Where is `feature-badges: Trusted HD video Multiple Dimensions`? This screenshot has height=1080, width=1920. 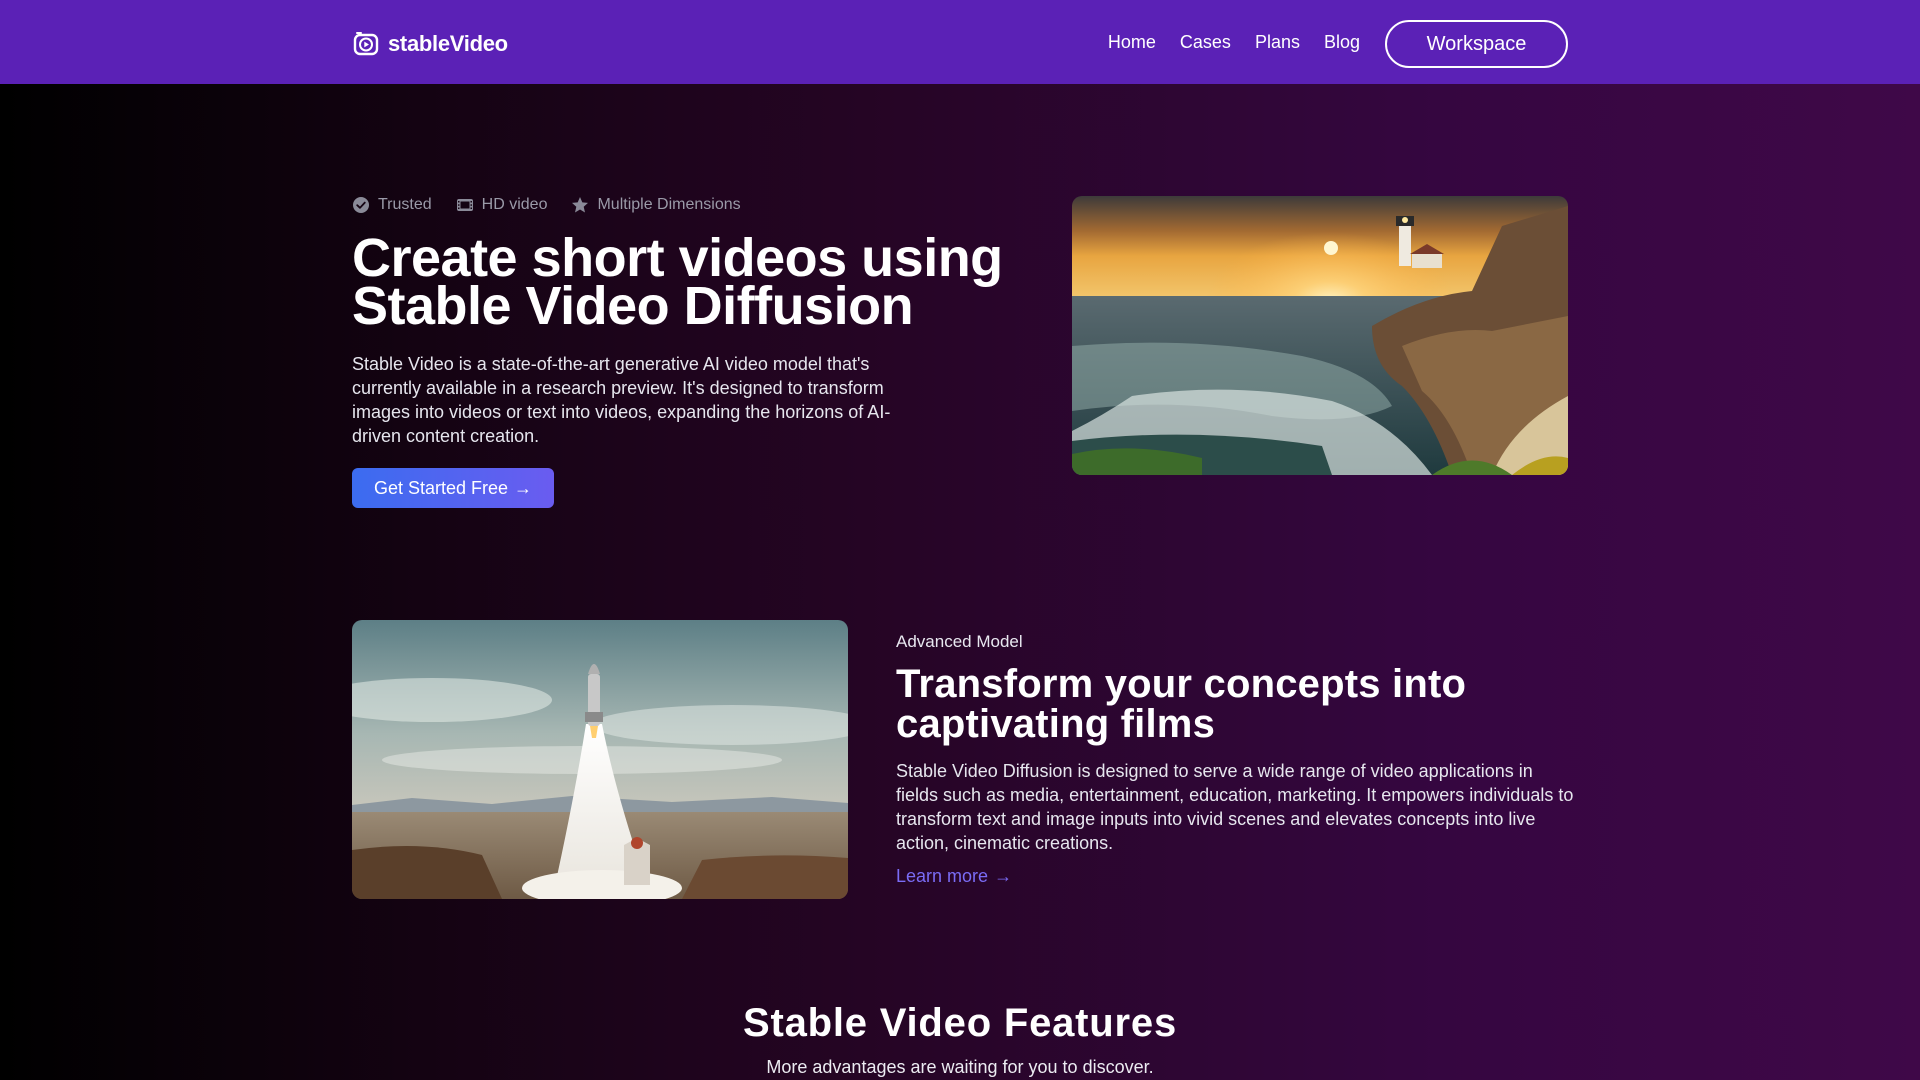
feature-badges: Trusted HD video Multiple Dimensions is located at coordinates (546, 205).